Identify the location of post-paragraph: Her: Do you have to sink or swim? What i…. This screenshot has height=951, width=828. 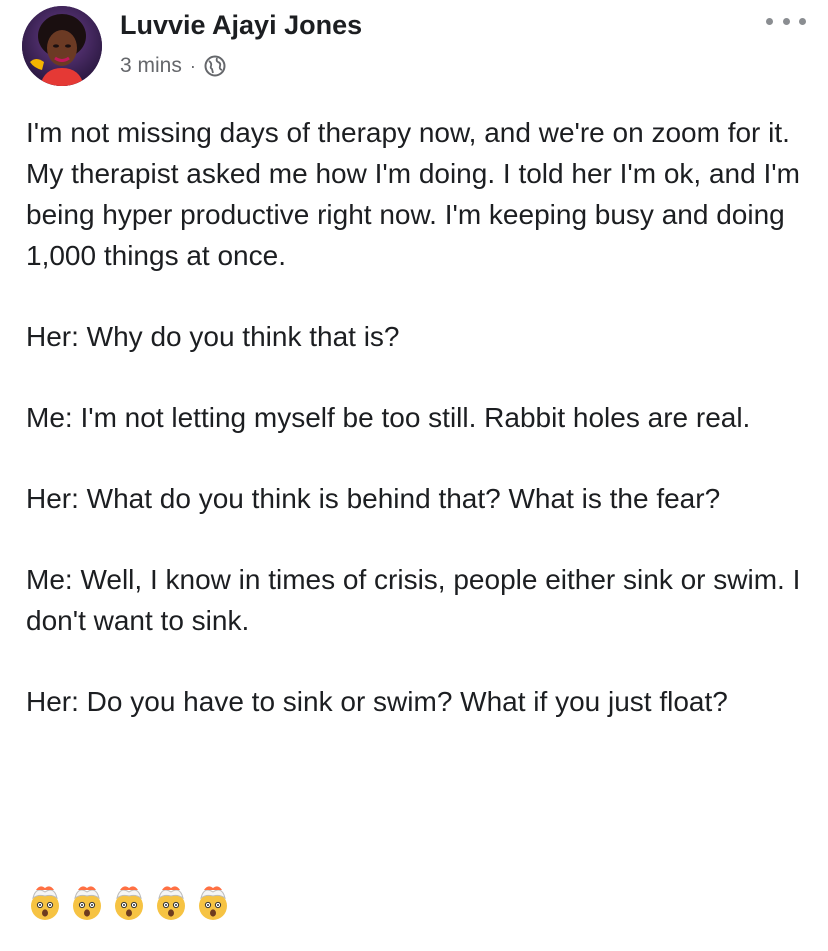
(377, 701).